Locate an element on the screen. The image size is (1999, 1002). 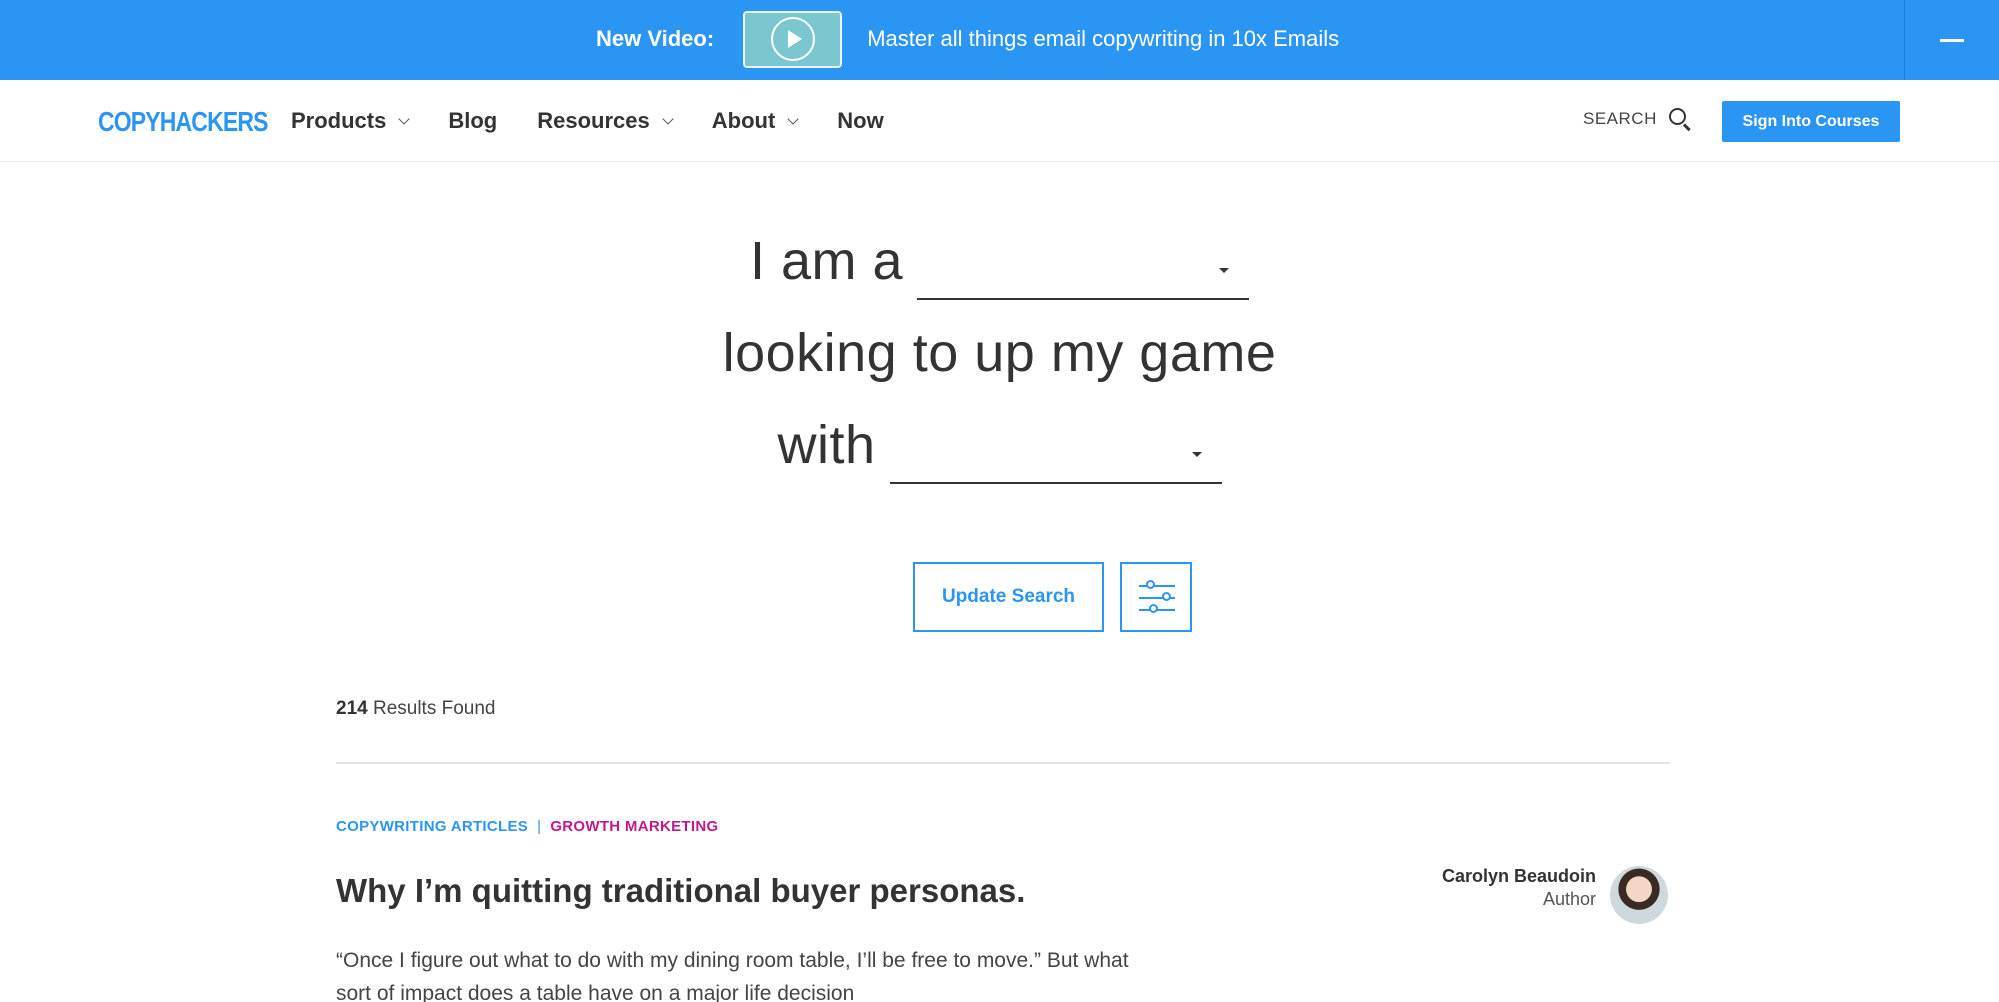
nav-item-about: About is located at coordinates (755, 121).